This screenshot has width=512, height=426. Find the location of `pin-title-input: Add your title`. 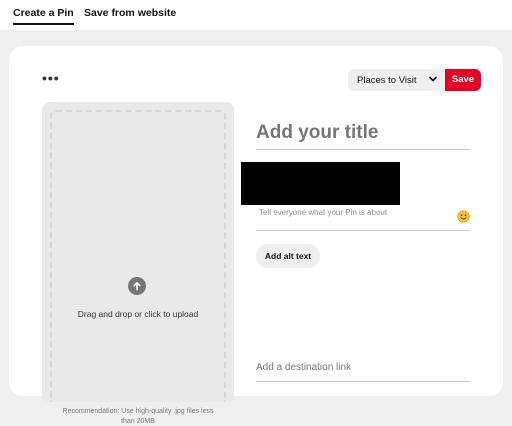

pin-title-input: Add your title is located at coordinates (363, 136).